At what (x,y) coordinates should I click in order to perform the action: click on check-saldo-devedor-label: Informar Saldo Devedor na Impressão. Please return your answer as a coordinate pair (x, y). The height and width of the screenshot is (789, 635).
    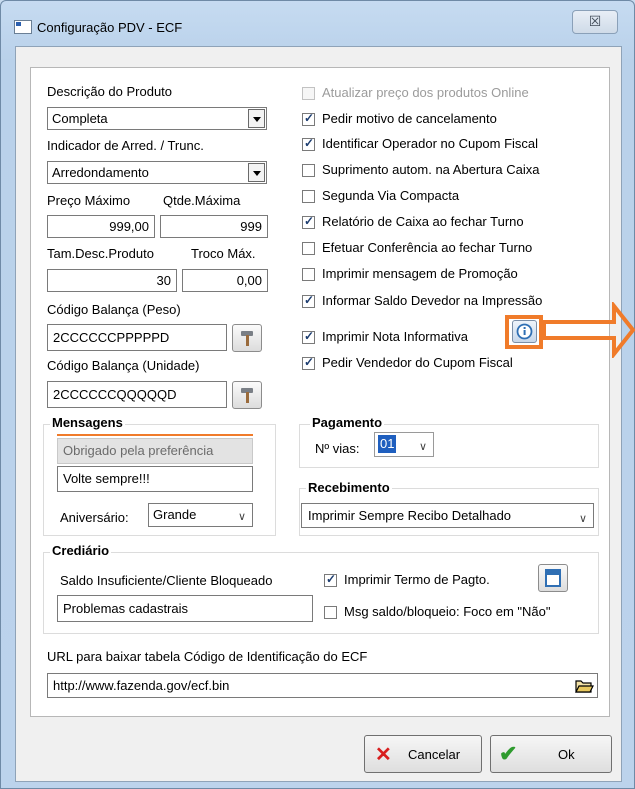
    Looking at the image, I should click on (432, 300).